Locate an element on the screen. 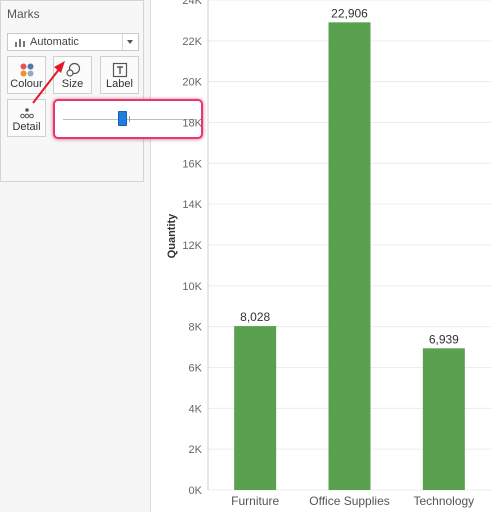 This screenshot has height=512, width=491. x-axis-ticks: Furniture Office Supplies Technology is located at coordinates (352, 501).